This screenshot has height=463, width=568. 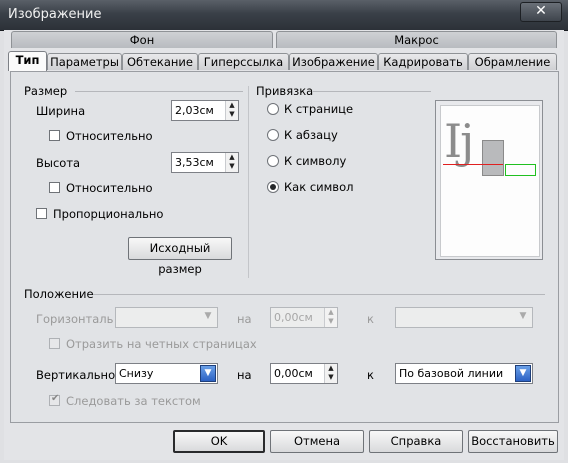 I want to click on height-spinbox: 3,53см ▲ ▼, so click(x=205, y=162).